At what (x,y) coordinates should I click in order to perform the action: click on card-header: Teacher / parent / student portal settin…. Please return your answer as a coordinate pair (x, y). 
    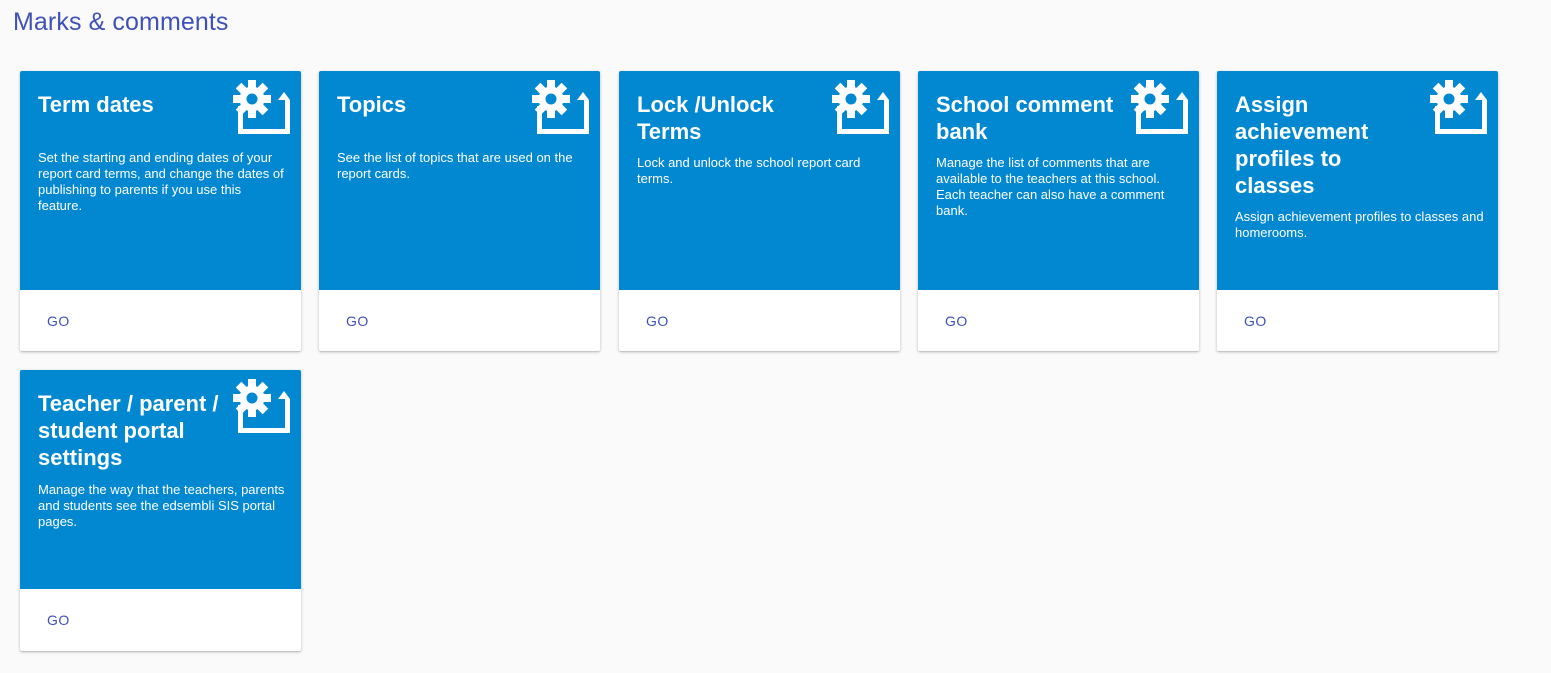
    Looking at the image, I should click on (160, 479).